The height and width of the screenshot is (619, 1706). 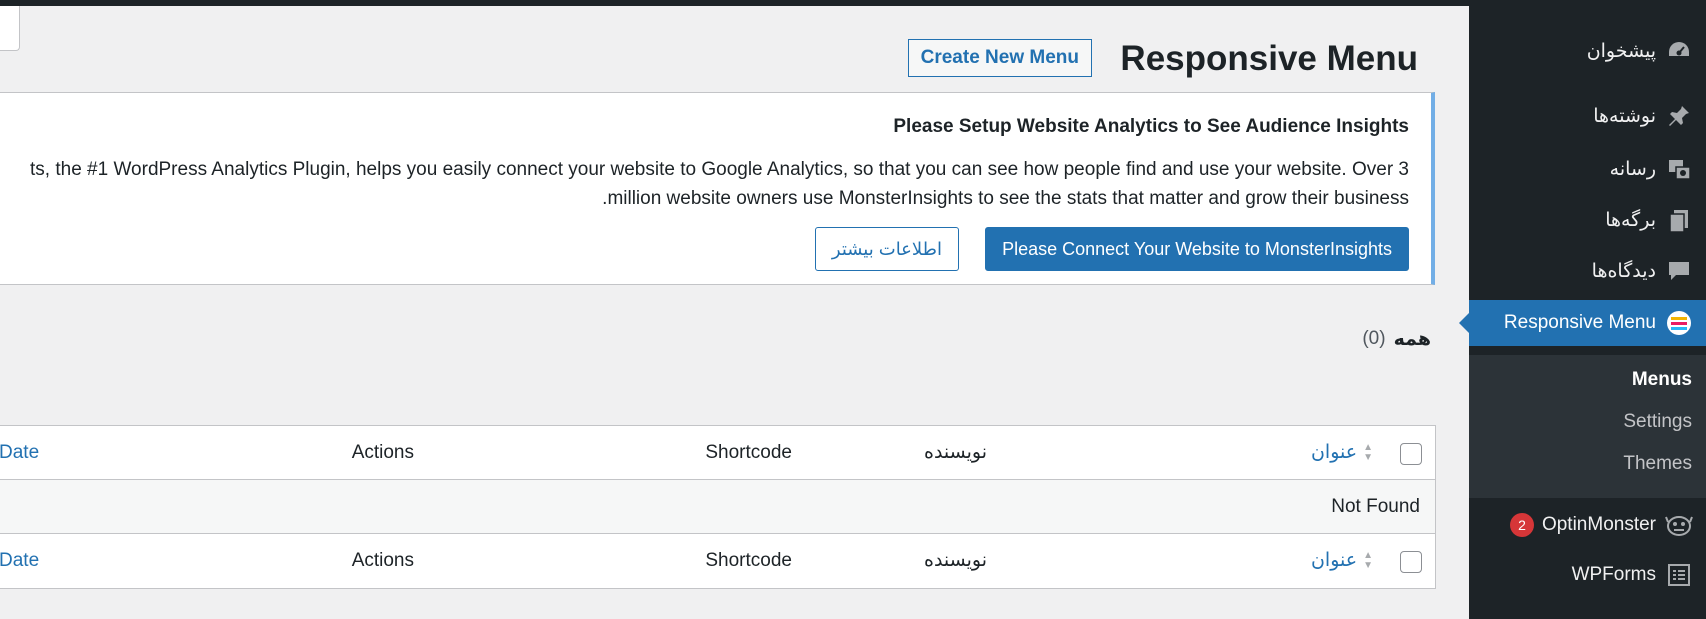 I want to click on page-title: Responsive Menu, so click(x=1269, y=58).